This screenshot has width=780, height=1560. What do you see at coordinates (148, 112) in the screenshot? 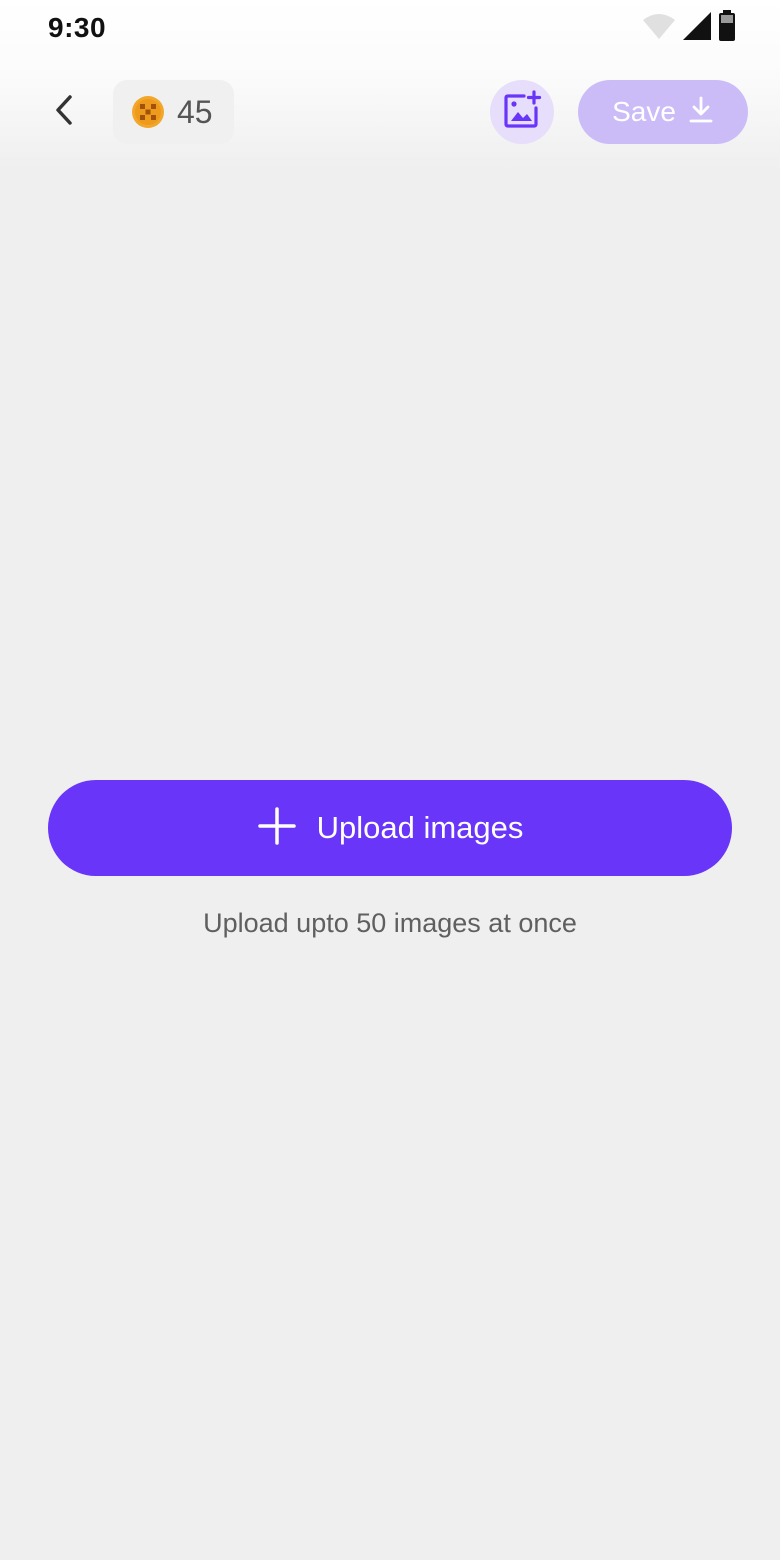
I see `coin-icon` at bounding box center [148, 112].